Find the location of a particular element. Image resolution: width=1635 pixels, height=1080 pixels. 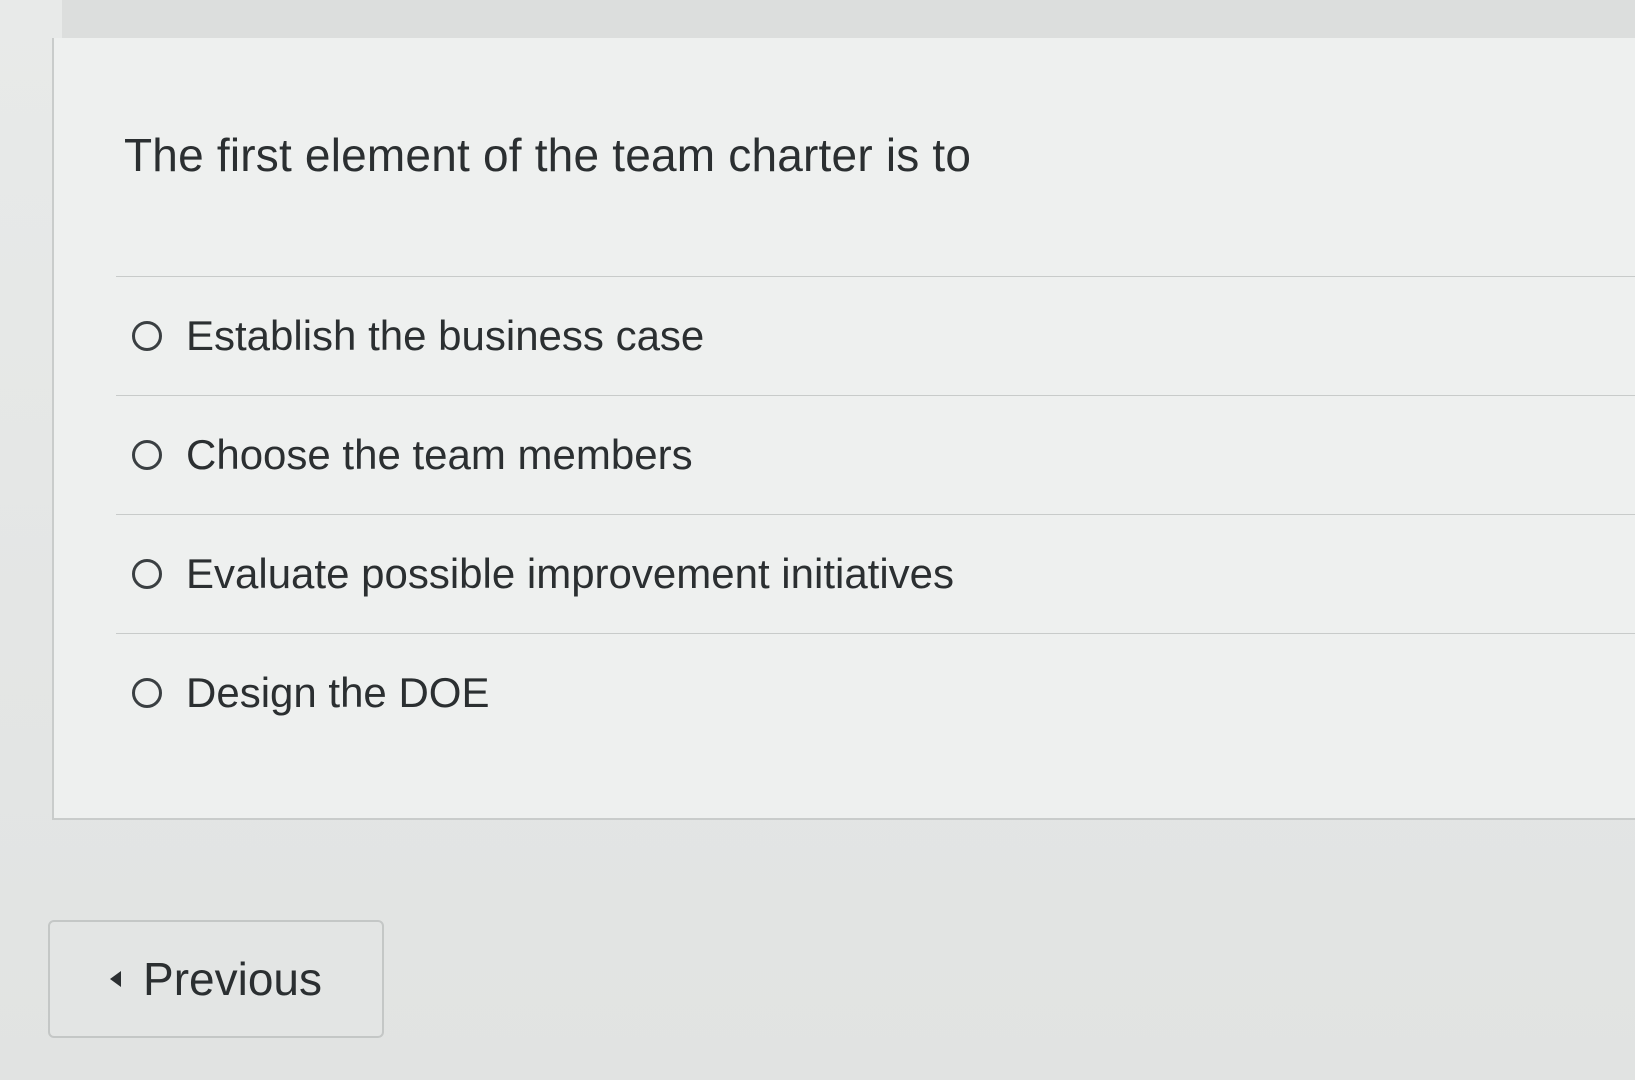

answer-option-1: Establish the business case is located at coordinates (875, 335).